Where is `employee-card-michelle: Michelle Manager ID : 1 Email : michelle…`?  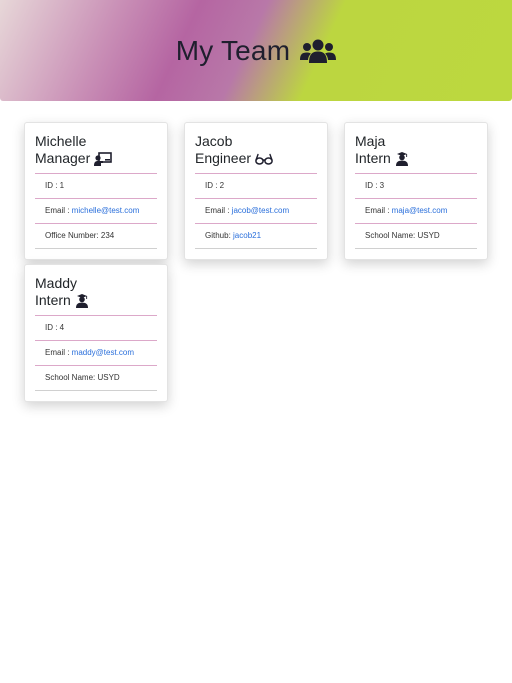
employee-card-michelle: Michelle Manager ID : 1 Email : michelle… is located at coordinates (96, 191).